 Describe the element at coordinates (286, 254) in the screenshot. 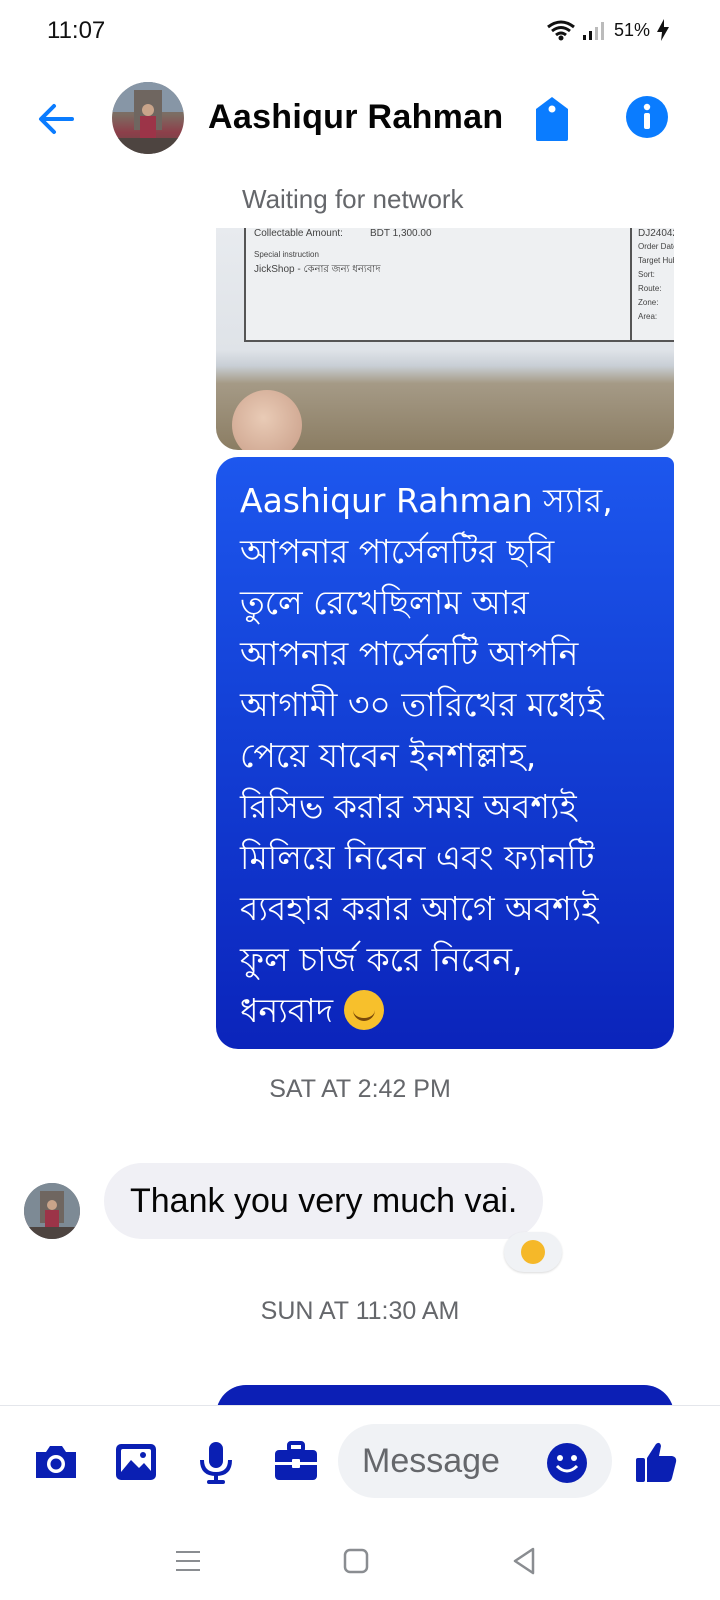

I see `label-special: Special instruction` at that location.